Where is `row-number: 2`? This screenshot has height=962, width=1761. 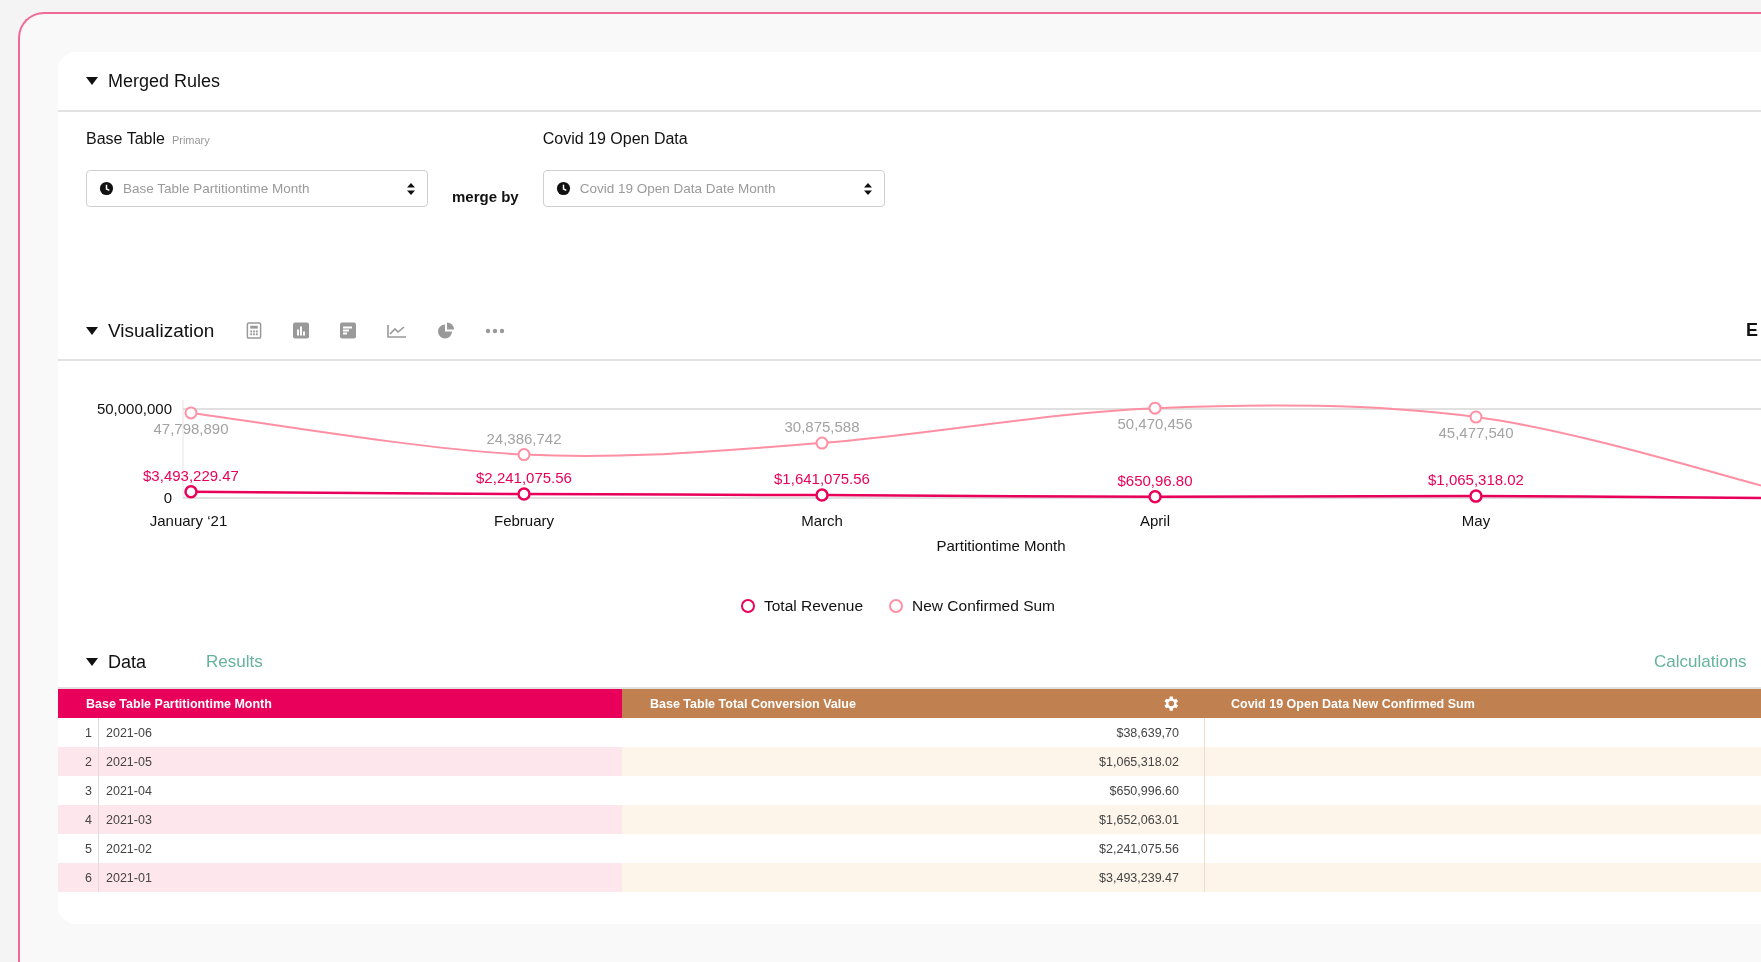 row-number: 2 is located at coordinates (78, 761).